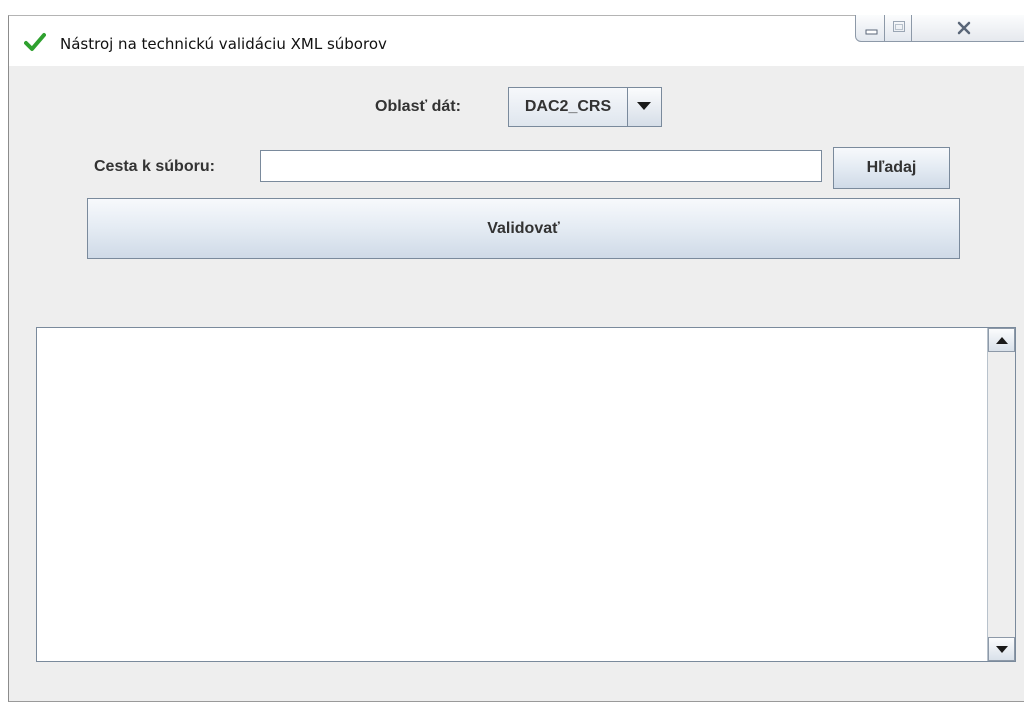  I want to click on path-input, so click(541, 166).